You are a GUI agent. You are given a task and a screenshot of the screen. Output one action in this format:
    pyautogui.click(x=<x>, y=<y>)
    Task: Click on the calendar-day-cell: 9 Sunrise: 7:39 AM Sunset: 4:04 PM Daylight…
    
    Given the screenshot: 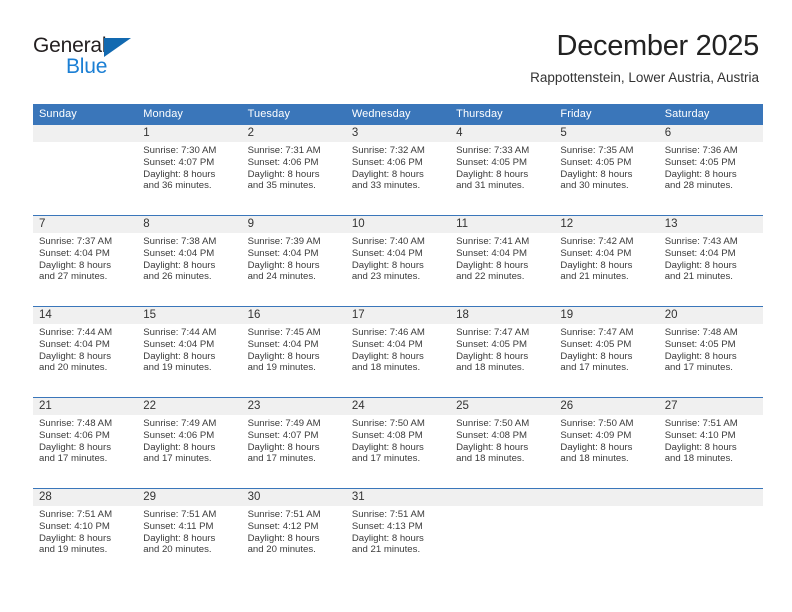 What is the action you would take?
    pyautogui.click(x=293, y=261)
    